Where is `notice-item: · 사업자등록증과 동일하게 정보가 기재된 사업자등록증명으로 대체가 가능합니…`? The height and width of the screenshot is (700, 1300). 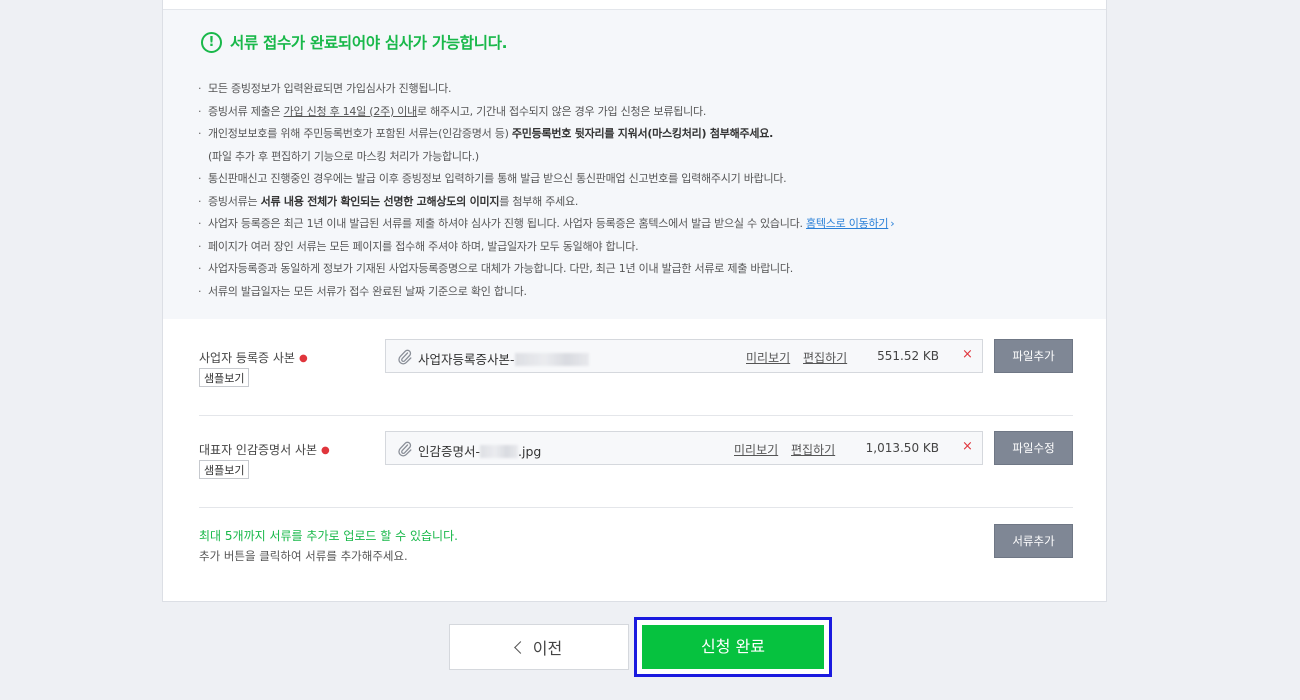
notice-item: · 사업자등록증과 동일하게 정보가 기재된 사업자등록증명으로 대체가 가능합니… is located at coordinates (496, 268).